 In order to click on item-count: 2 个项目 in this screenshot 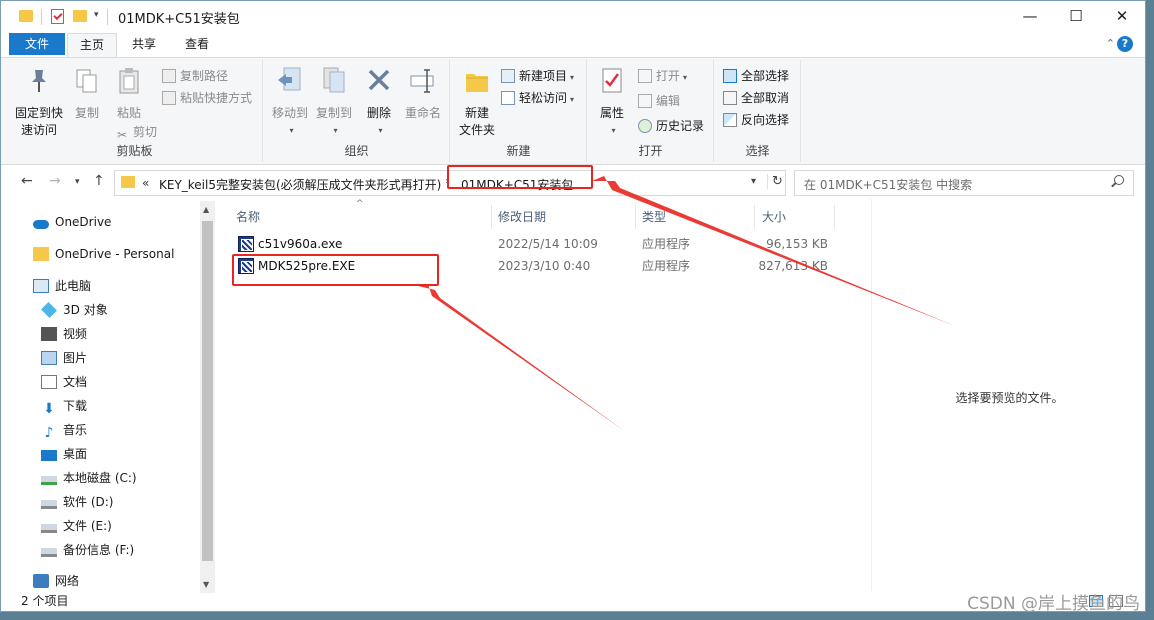, I will do `click(45, 601)`.